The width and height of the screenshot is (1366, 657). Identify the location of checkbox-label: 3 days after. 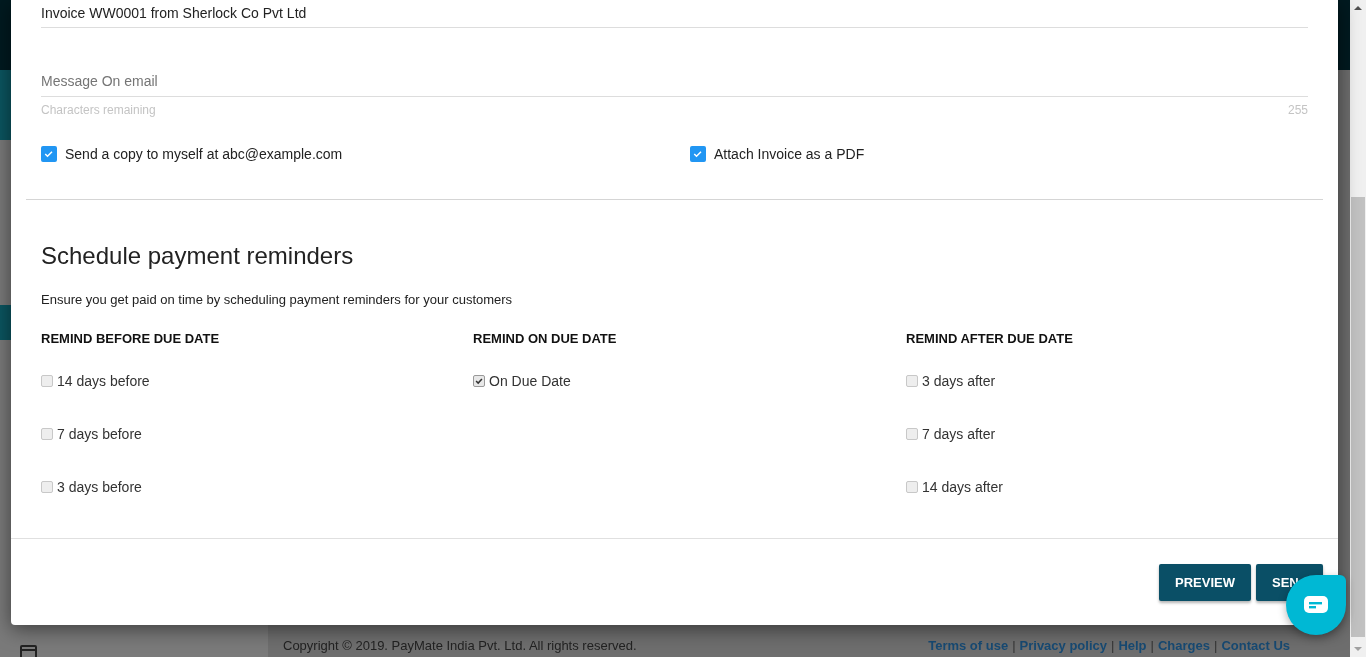
(959, 380).